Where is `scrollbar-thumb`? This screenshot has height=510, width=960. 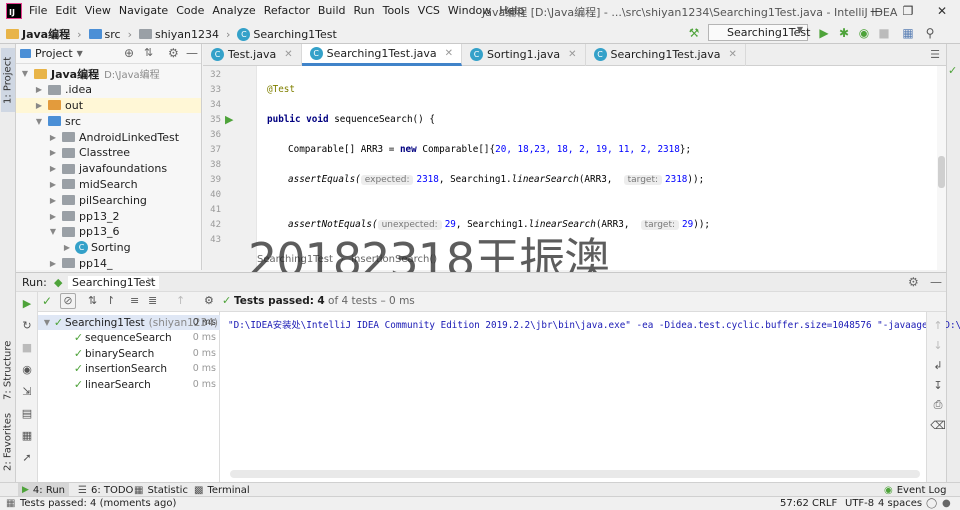 scrollbar-thumb is located at coordinates (941, 172).